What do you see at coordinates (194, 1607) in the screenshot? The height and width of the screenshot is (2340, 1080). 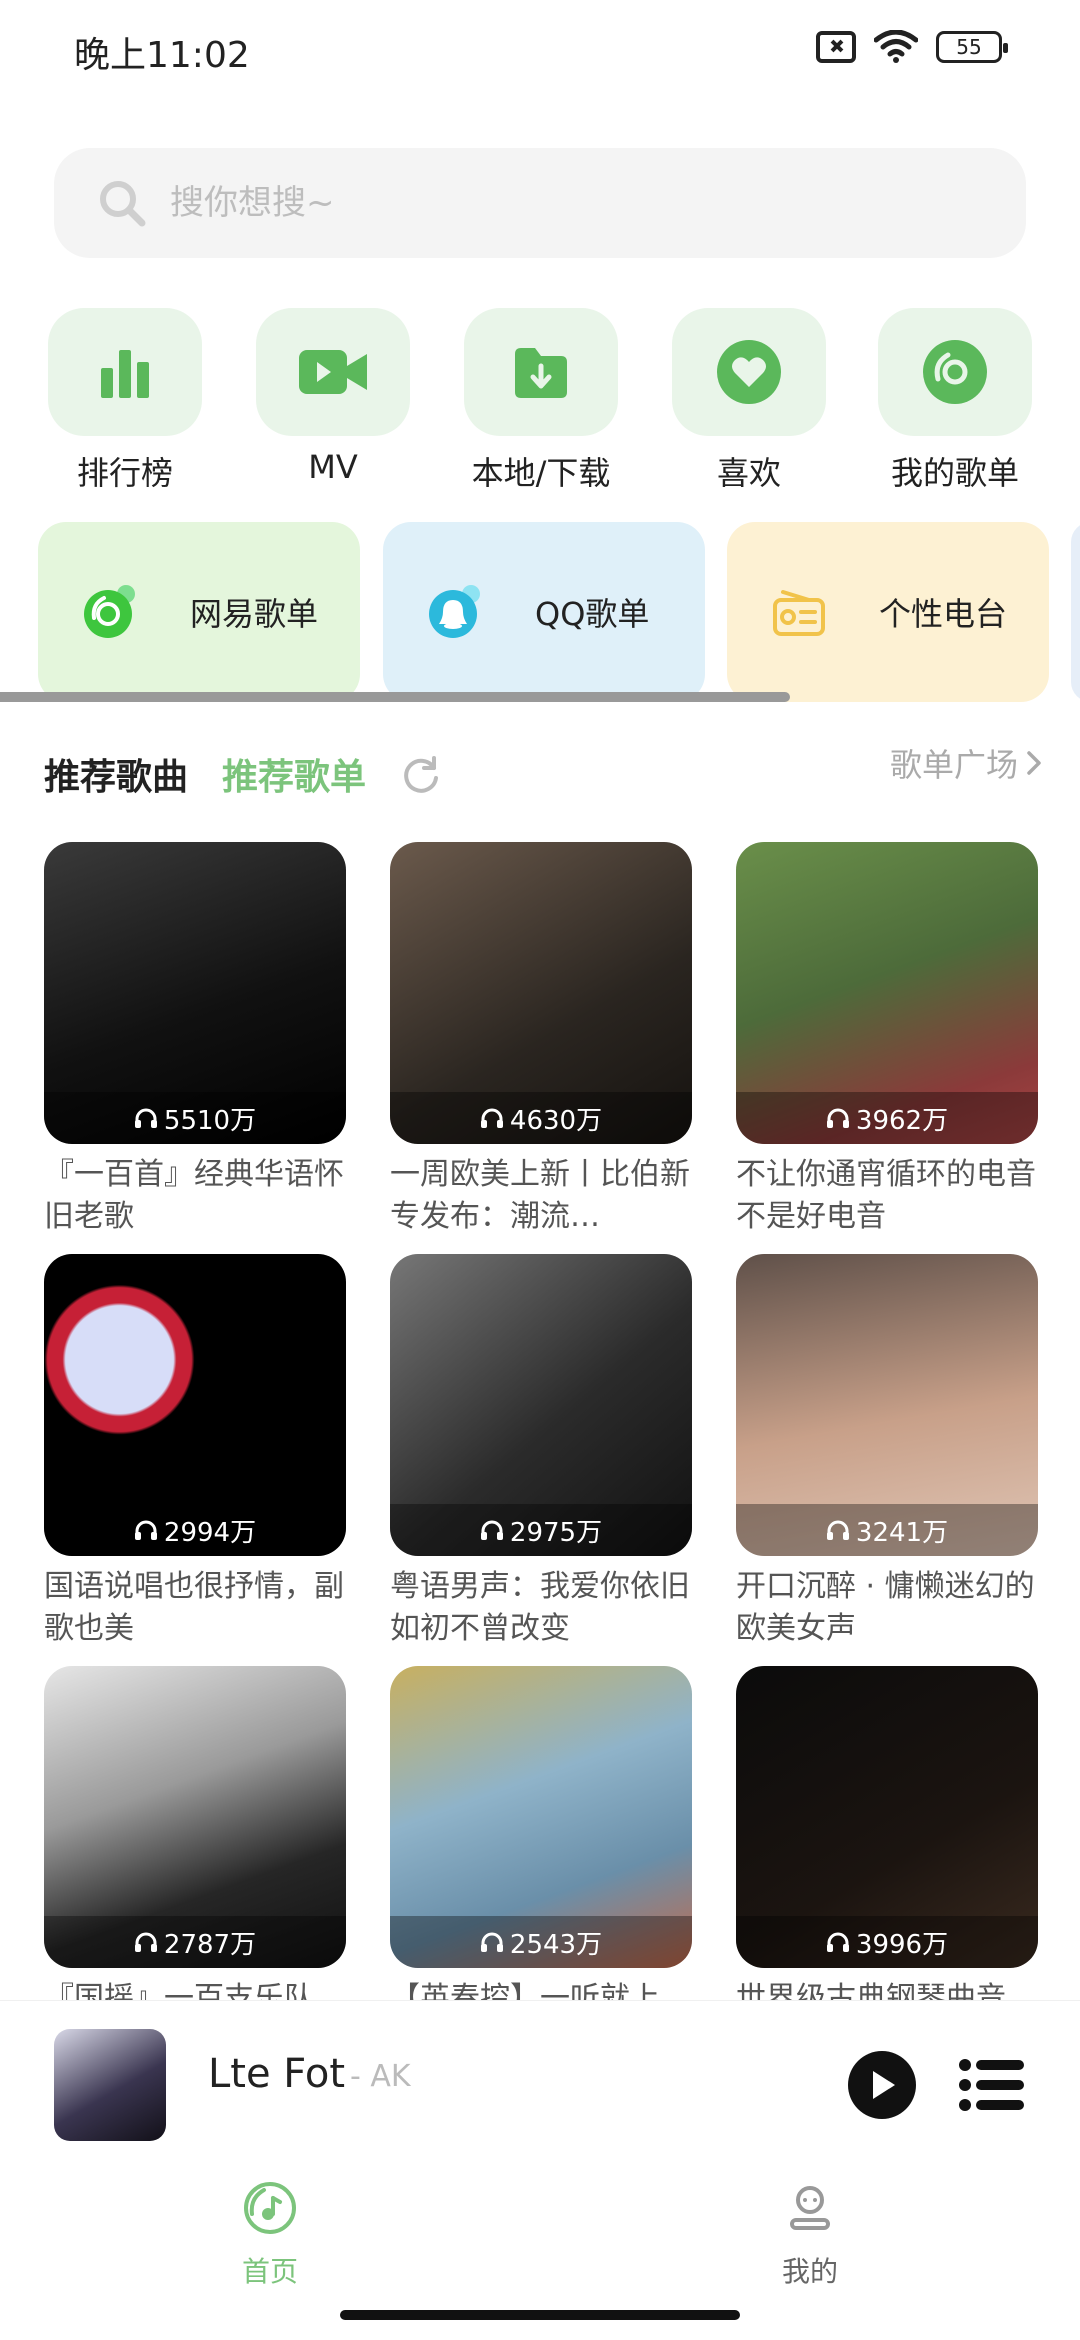 I see `playlist-title: 国语说唱也很抒情，副歌也美` at bounding box center [194, 1607].